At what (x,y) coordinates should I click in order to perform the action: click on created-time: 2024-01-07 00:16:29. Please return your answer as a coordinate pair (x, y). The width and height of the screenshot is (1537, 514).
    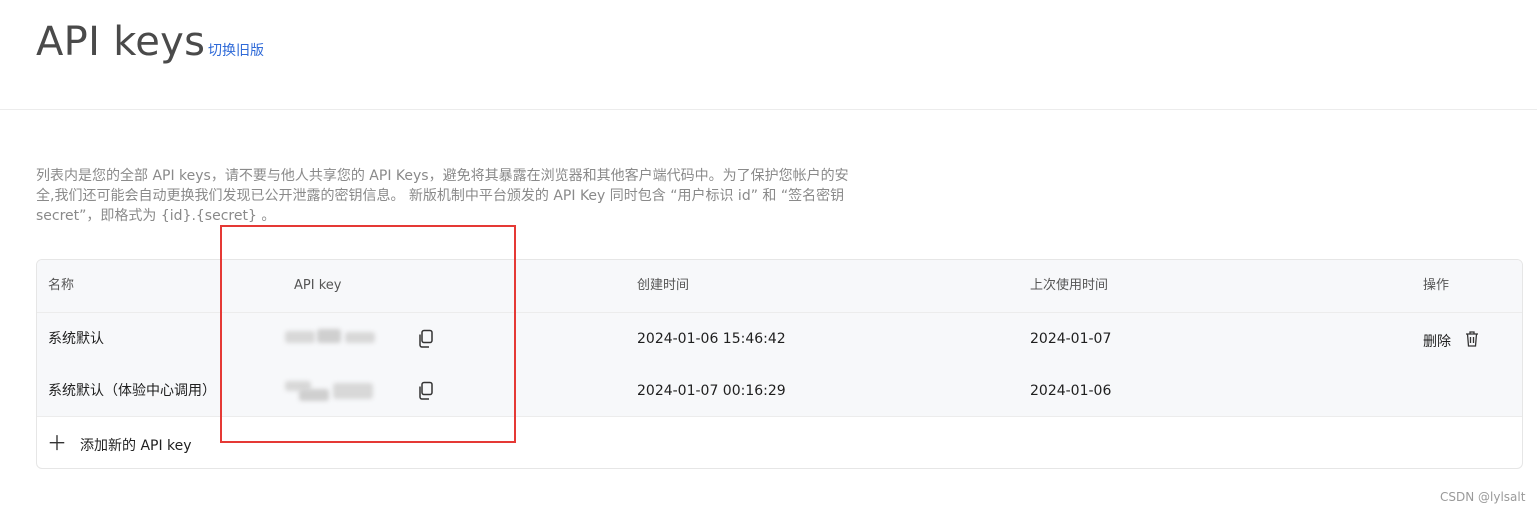
    Looking at the image, I should click on (711, 391).